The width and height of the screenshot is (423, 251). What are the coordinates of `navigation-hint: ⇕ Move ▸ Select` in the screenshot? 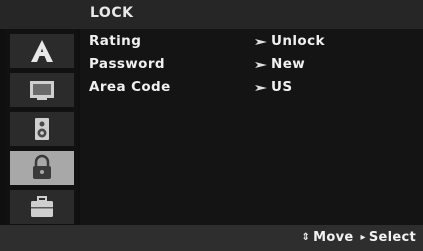 It's located at (358, 237).